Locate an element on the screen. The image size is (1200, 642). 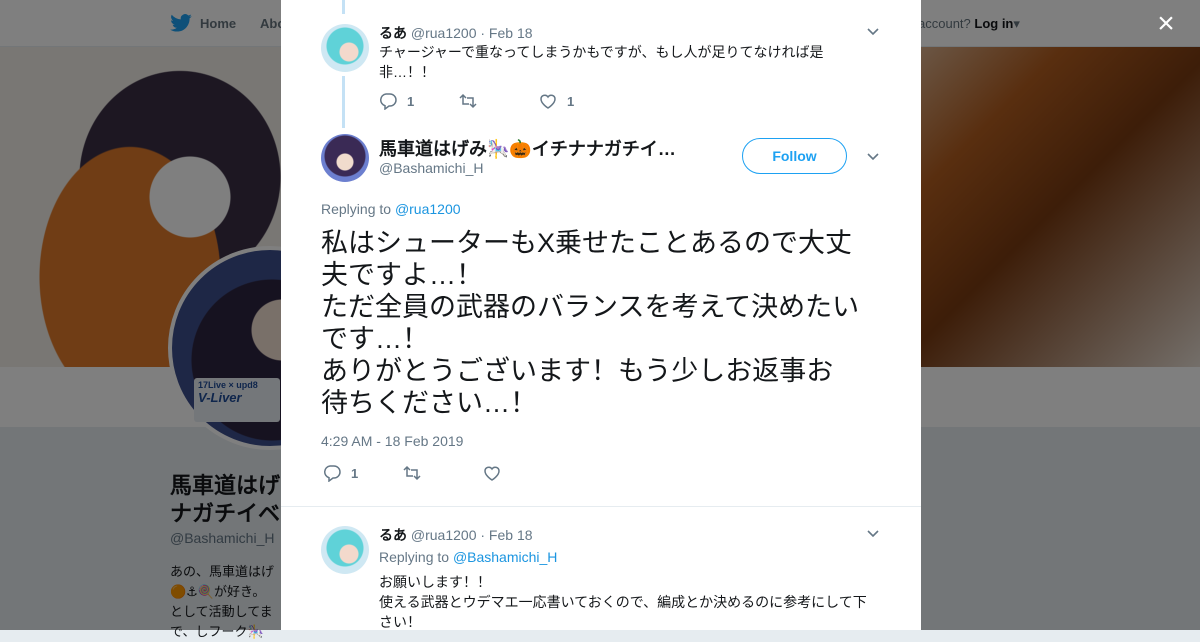
tweet-text-line: ただ全員の武器のバランスを考えて決めたい is located at coordinates (590, 307).